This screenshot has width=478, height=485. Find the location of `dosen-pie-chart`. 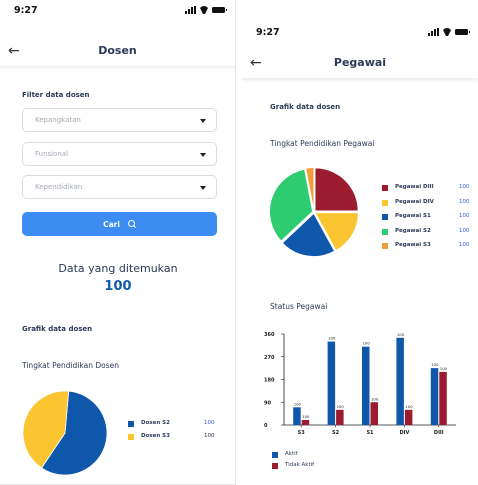

dosen-pie-chart is located at coordinates (65, 433).